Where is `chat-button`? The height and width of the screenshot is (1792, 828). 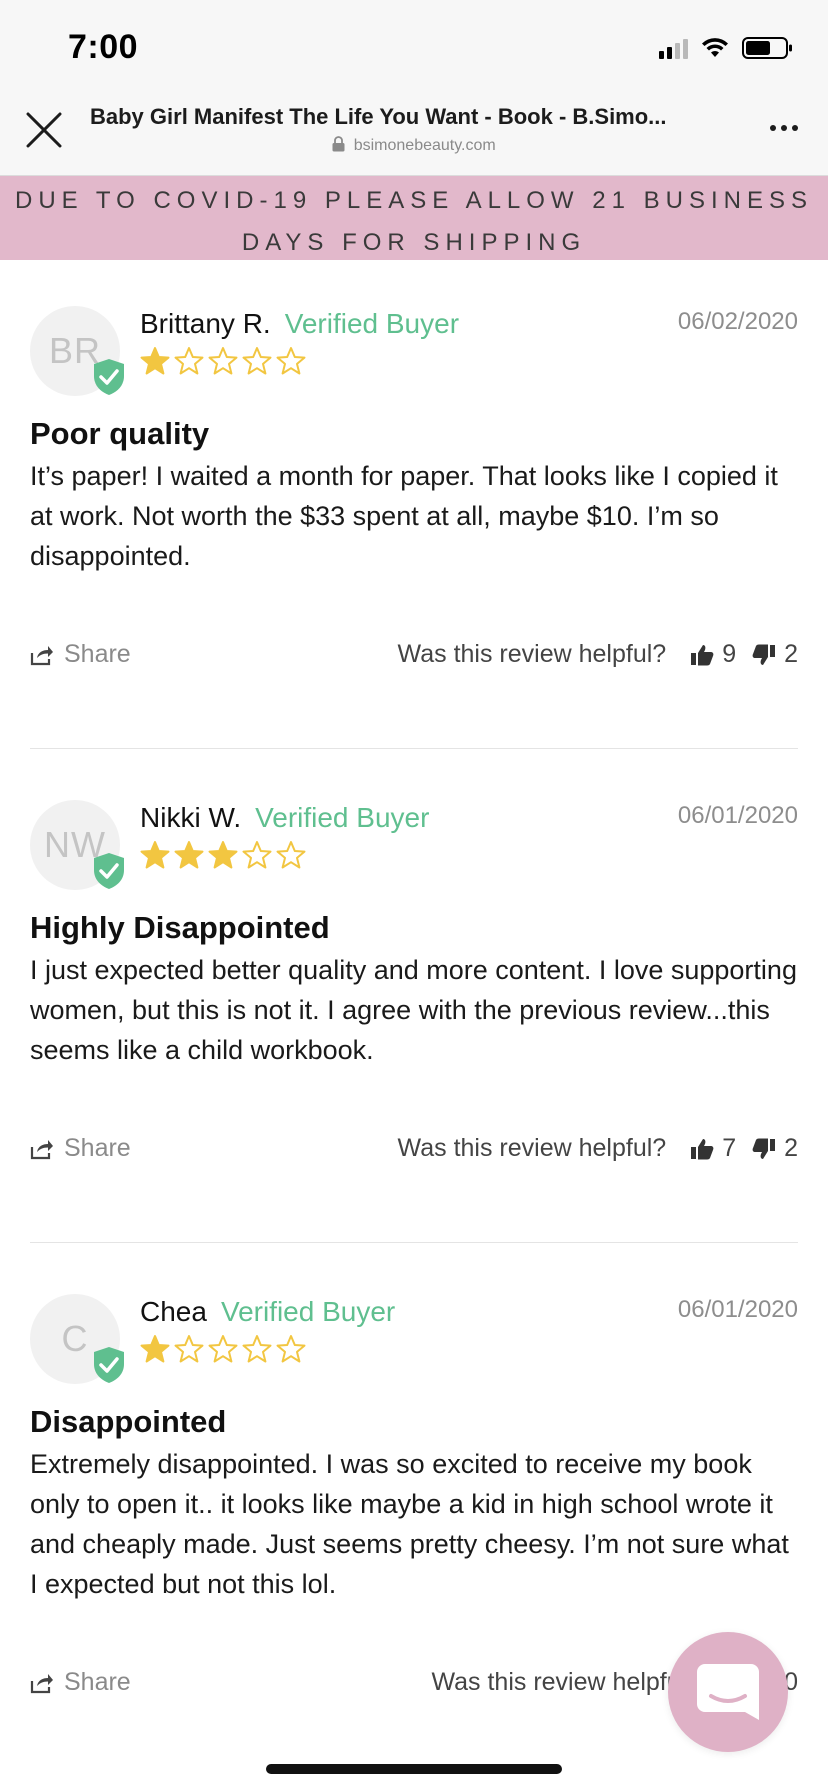 chat-button is located at coordinates (728, 1692).